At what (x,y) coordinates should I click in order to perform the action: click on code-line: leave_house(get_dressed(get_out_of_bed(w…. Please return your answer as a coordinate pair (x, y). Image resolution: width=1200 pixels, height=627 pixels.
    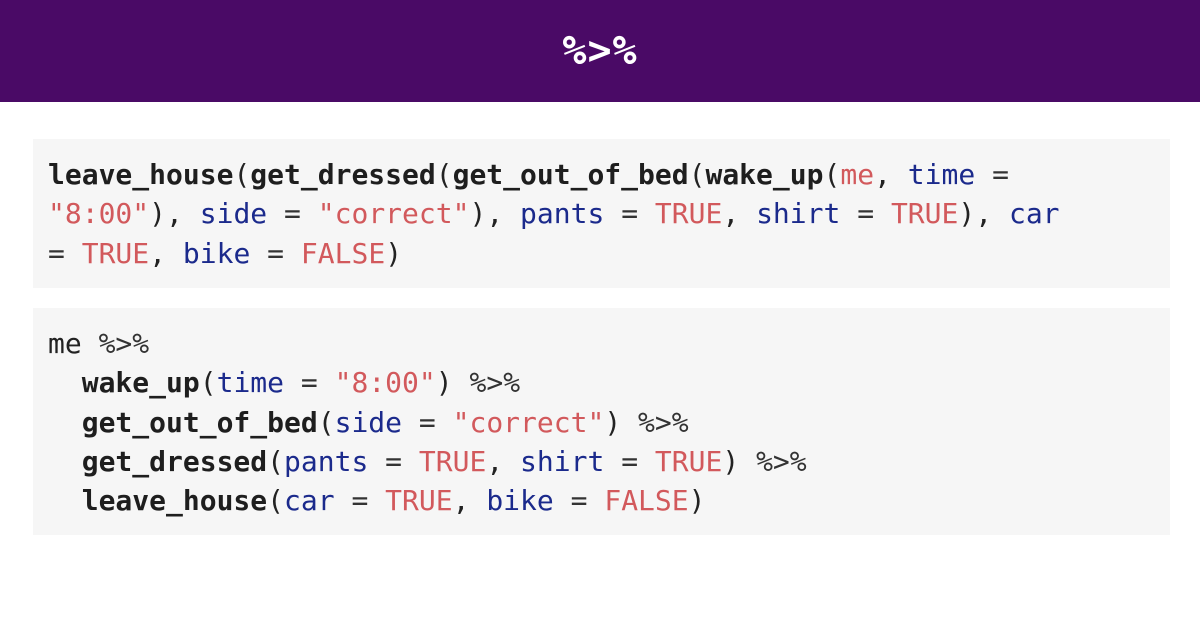
    Looking at the image, I should click on (609, 174).